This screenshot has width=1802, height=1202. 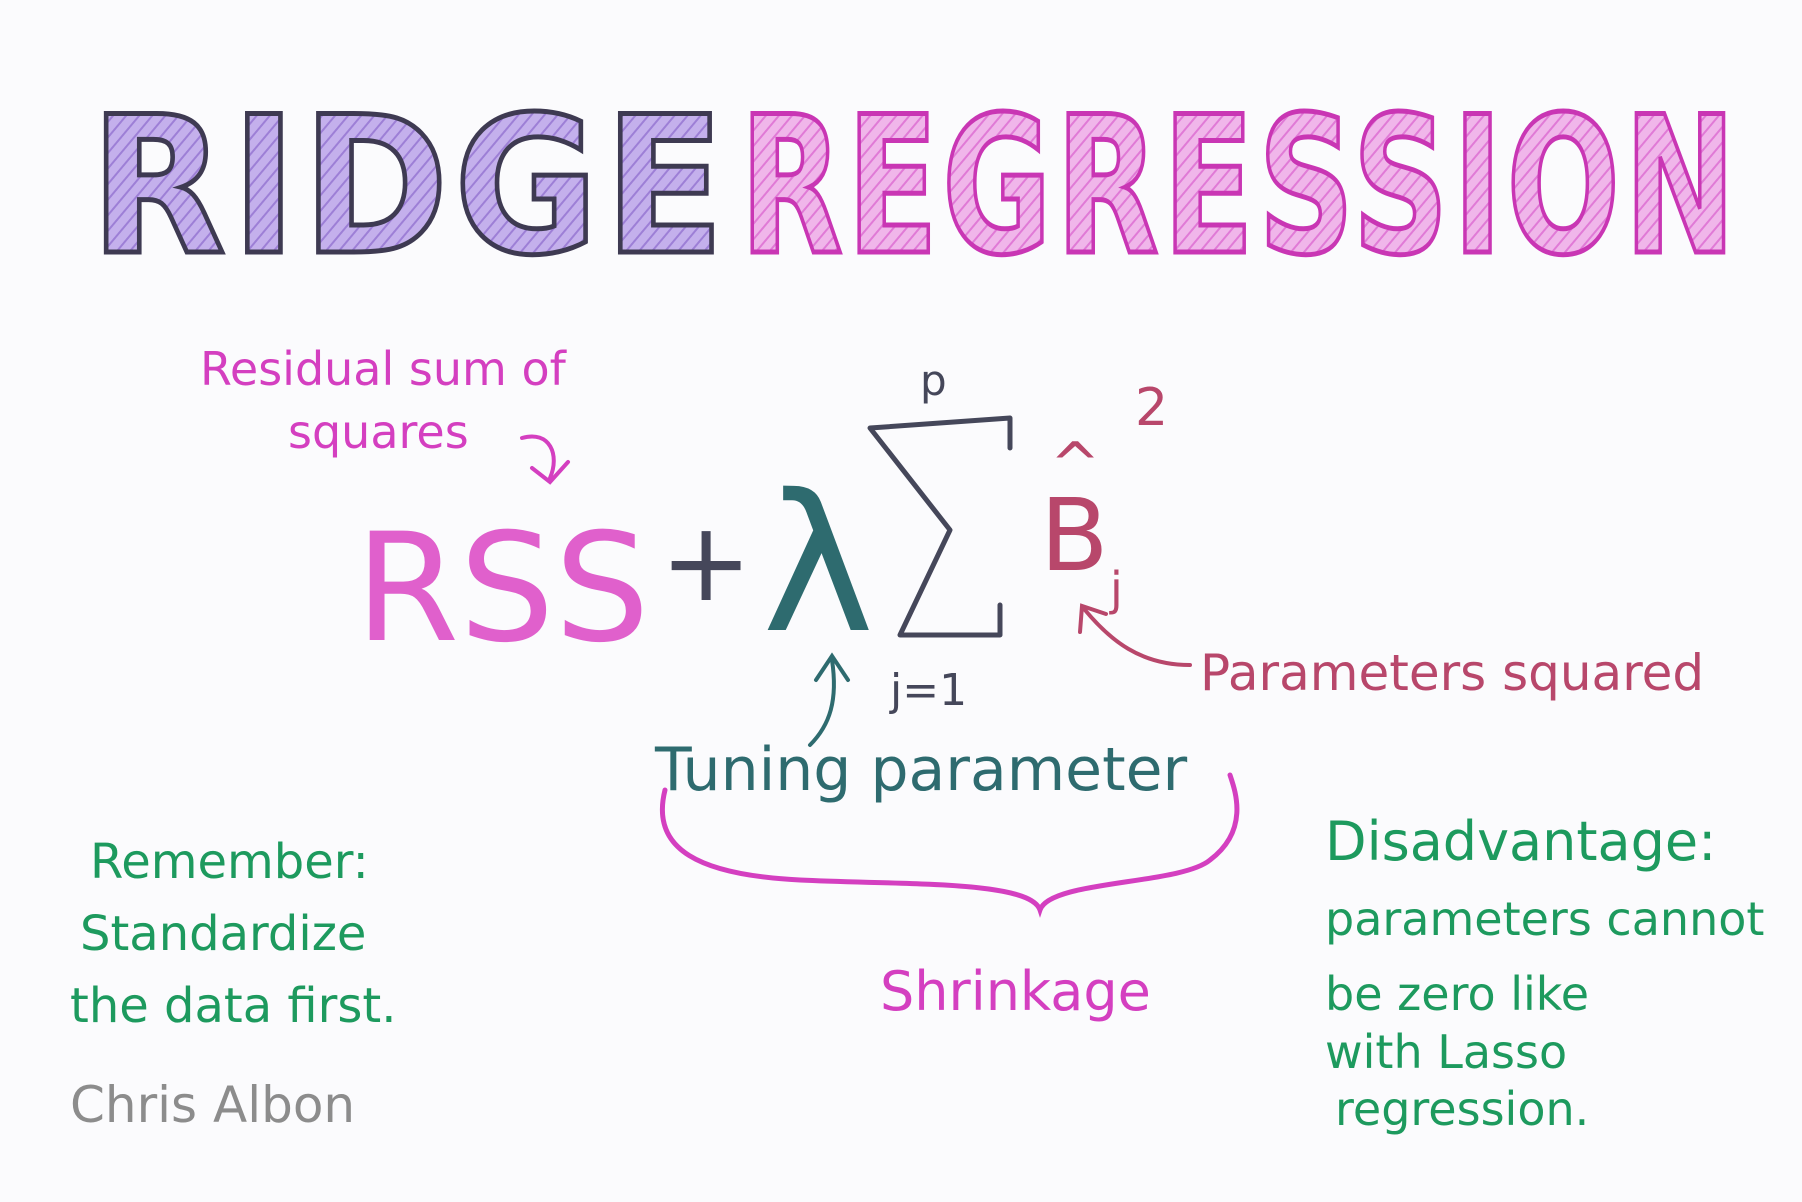 I want to click on disadvantage-line3: with Lasso, so click(x=1446, y=1052).